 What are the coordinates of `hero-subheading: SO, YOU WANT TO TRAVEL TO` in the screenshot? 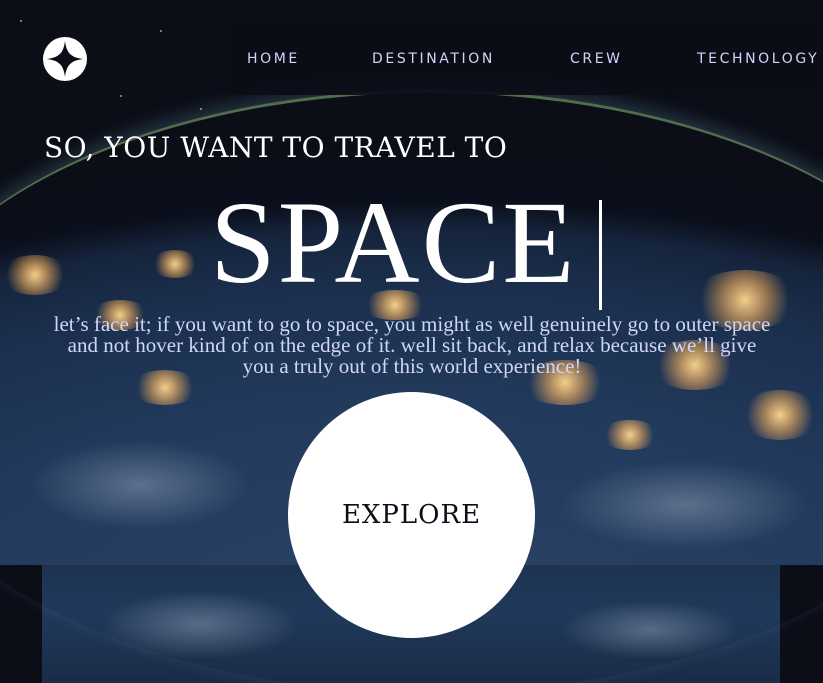 It's located at (276, 147).